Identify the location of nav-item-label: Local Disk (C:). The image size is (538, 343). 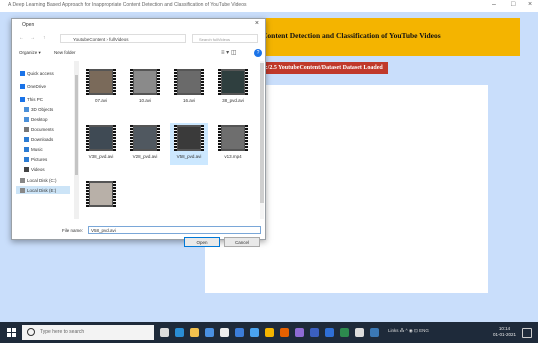
(42, 180).